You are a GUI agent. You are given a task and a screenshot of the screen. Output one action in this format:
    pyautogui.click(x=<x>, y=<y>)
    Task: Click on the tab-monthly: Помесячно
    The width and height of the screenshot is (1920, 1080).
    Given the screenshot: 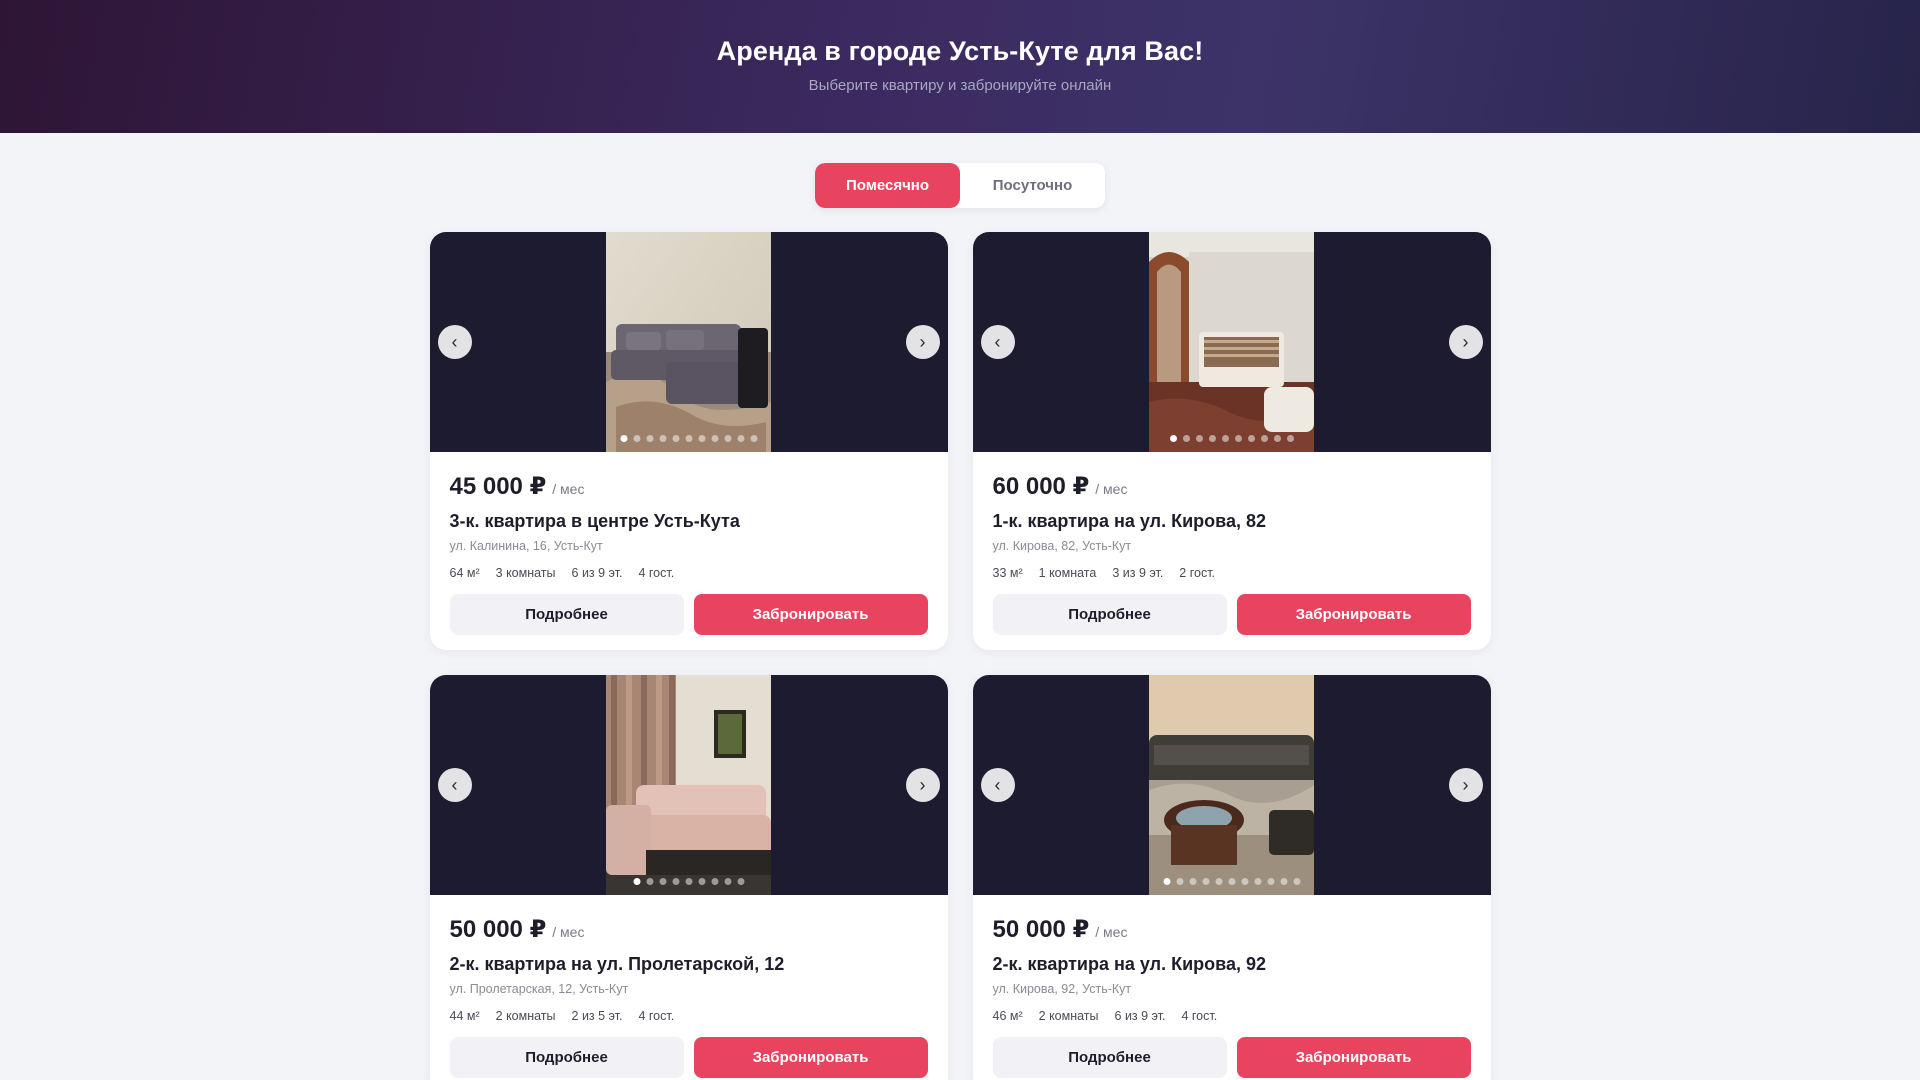 What is the action you would take?
    pyautogui.click(x=887, y=185)
    